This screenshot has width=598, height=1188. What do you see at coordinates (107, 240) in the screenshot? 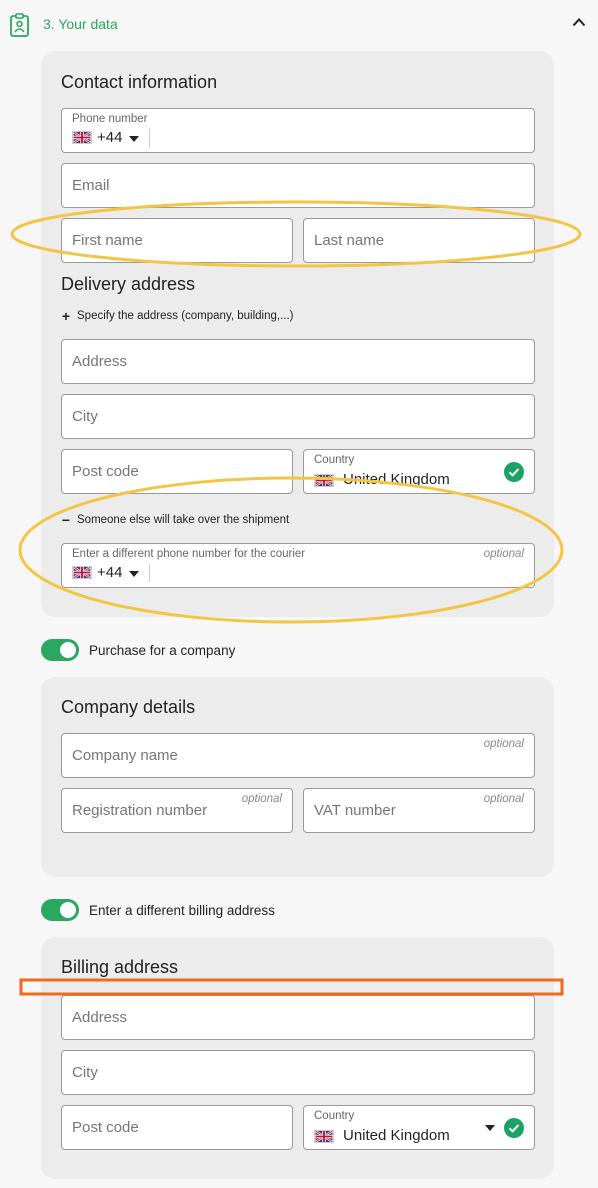
I see `first-name-placeholder: First name` at bounding box center [107, 240].